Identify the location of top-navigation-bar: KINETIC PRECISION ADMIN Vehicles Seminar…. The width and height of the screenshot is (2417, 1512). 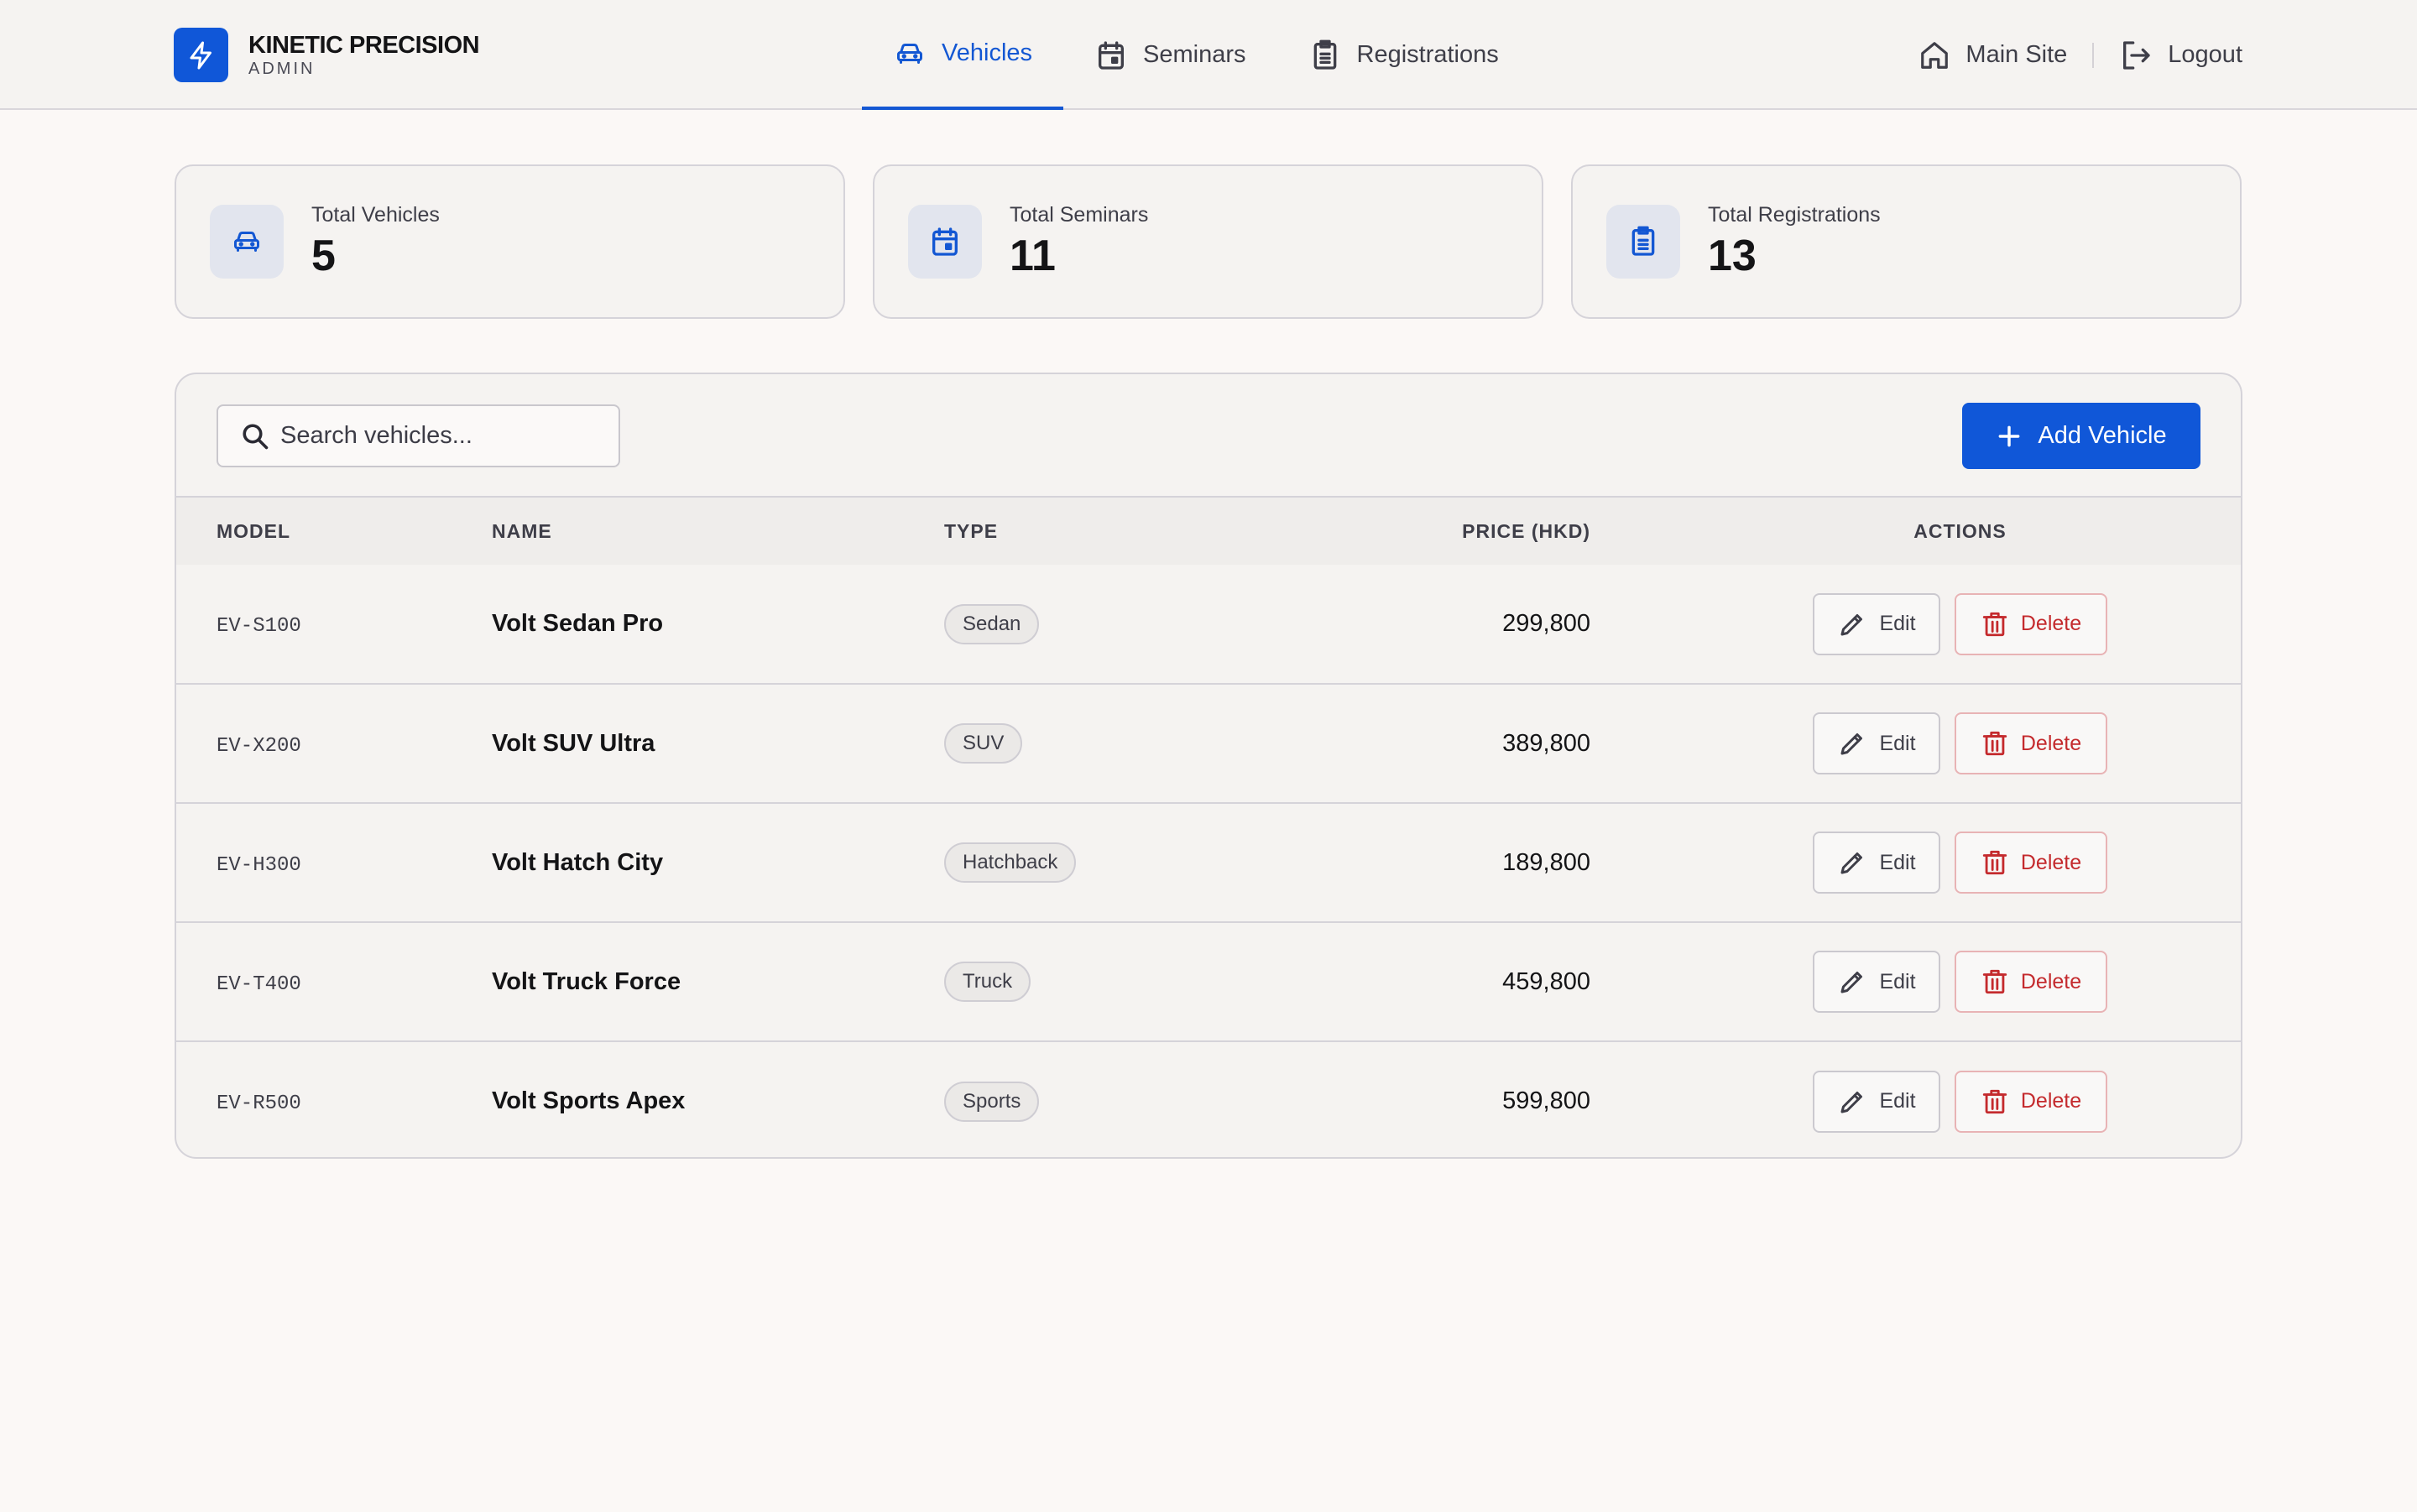
(1208, 55).